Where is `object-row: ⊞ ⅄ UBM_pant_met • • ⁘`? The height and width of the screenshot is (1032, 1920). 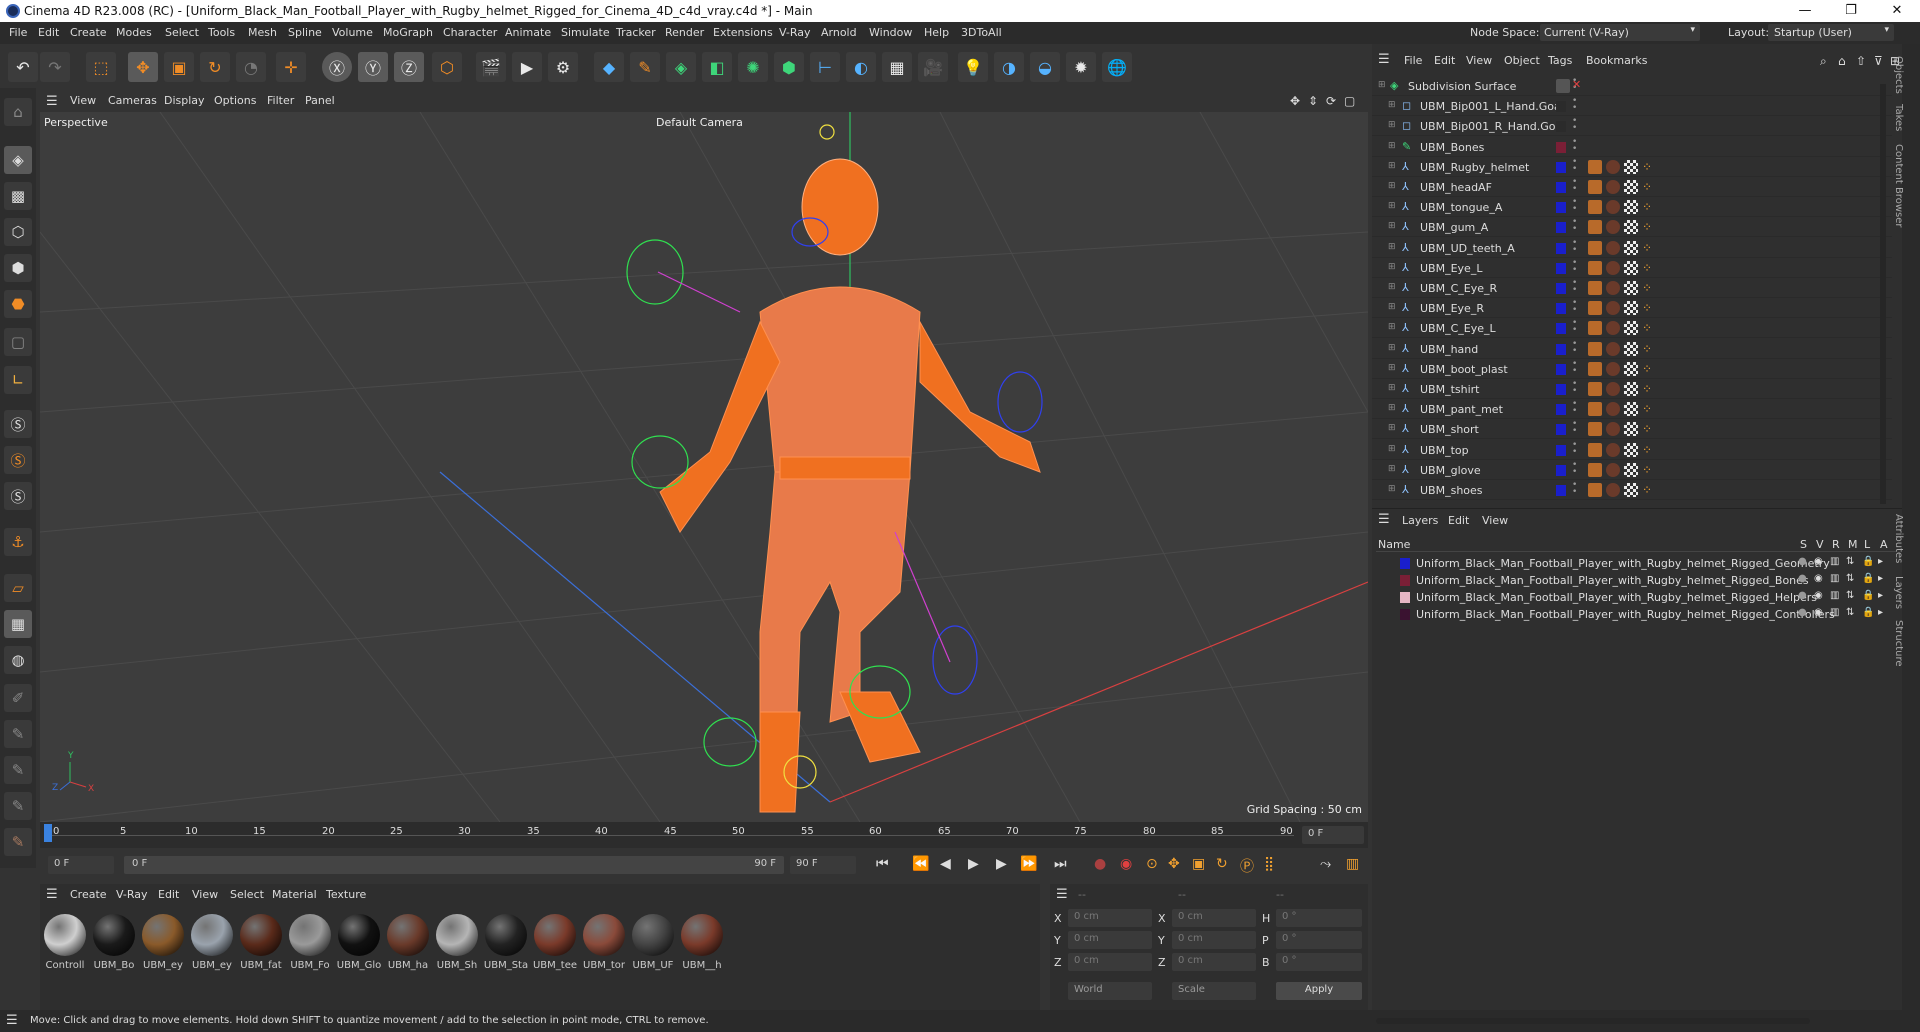 object-row: ⊞ ⅄ UBM_pant_met • • ⁘ is located at coordinates (1632, 409).